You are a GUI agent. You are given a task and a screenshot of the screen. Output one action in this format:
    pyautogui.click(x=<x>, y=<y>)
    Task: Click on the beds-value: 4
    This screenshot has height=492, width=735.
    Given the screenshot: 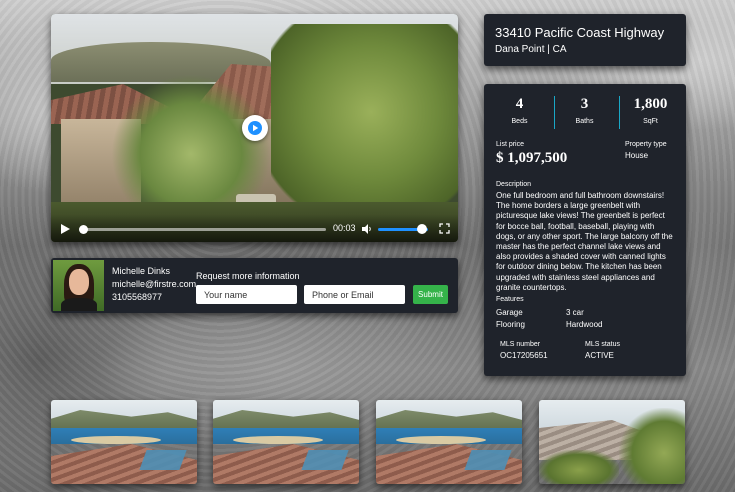 What is the action you would take?
    pyautogui.click(x=519, y=104)
    